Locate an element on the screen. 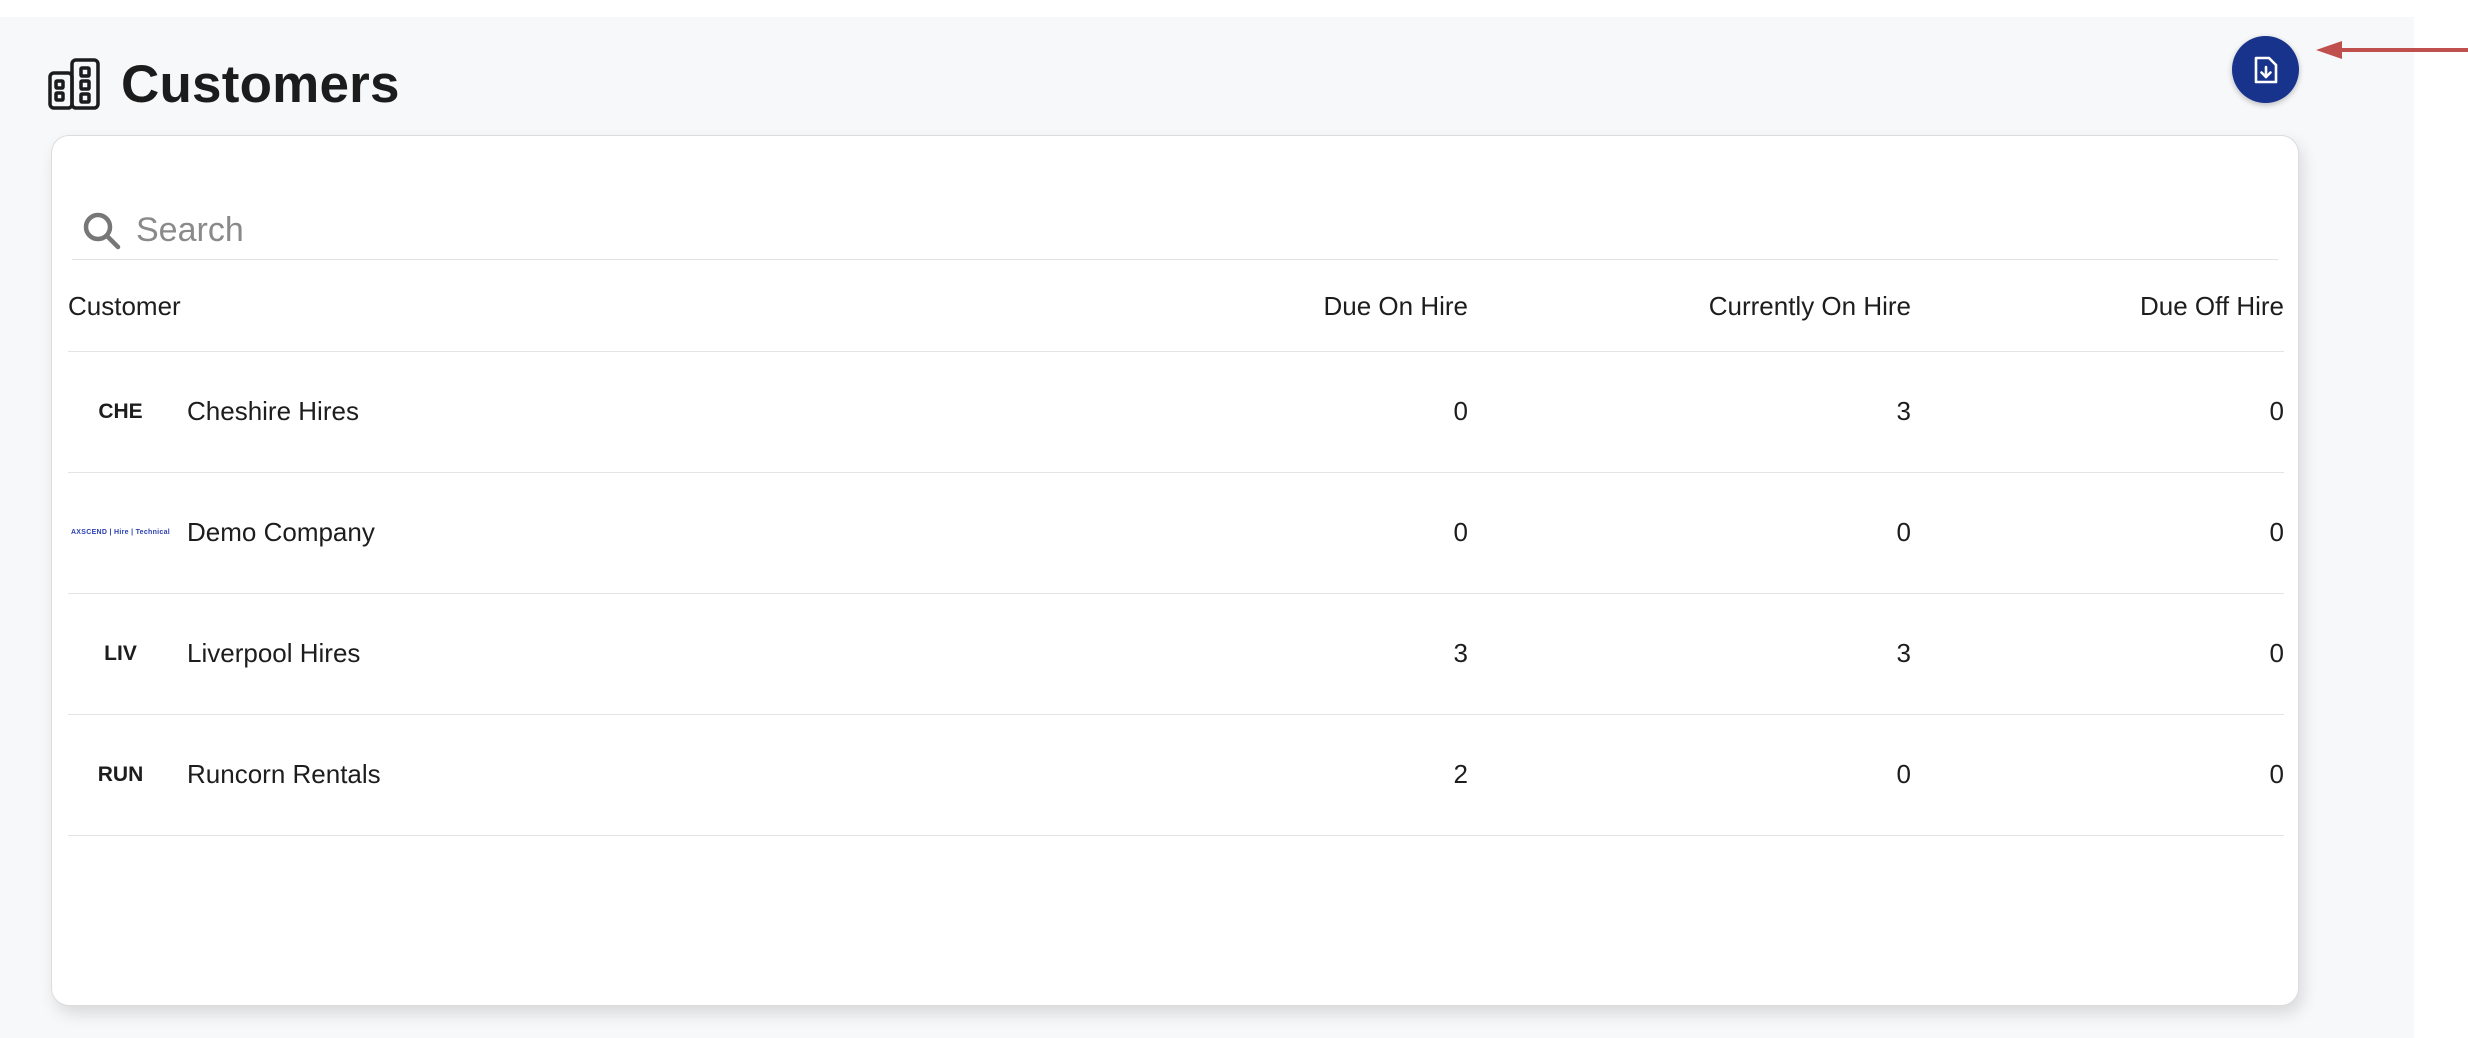 The image size is (2468, 1038). table-row: LIV Liverpool Hires 3 3 0 is located at coordinates (1176, 654).